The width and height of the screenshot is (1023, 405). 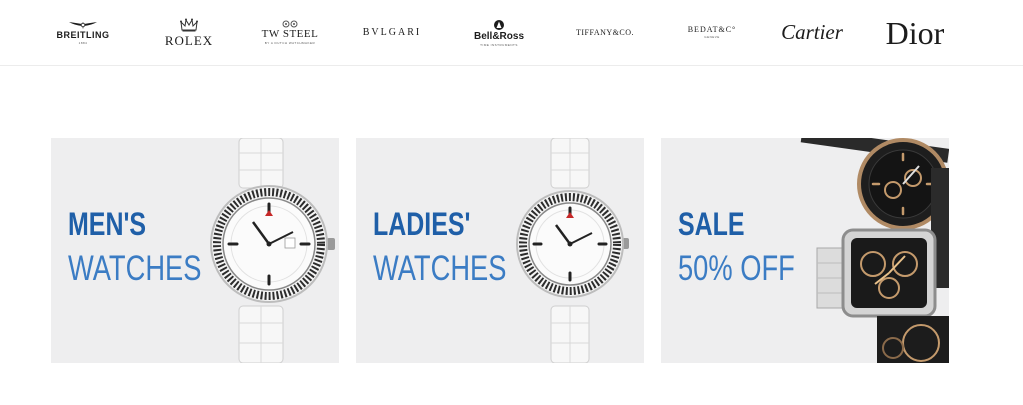 What do you see at coordinates (499, 24) in the screenshot?
I see `bell-ross-emblem-icon` at bounding box center [499, 24].